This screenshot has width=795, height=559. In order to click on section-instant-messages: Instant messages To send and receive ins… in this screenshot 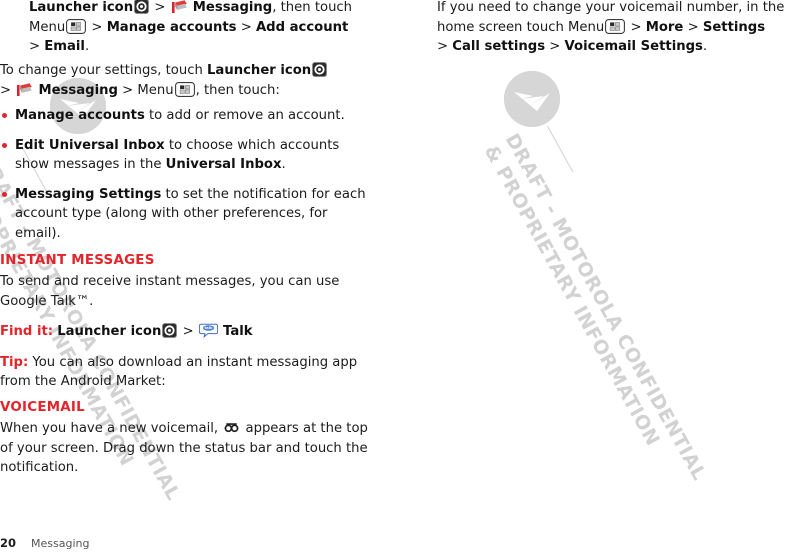, I will do `click(187, 322)`.